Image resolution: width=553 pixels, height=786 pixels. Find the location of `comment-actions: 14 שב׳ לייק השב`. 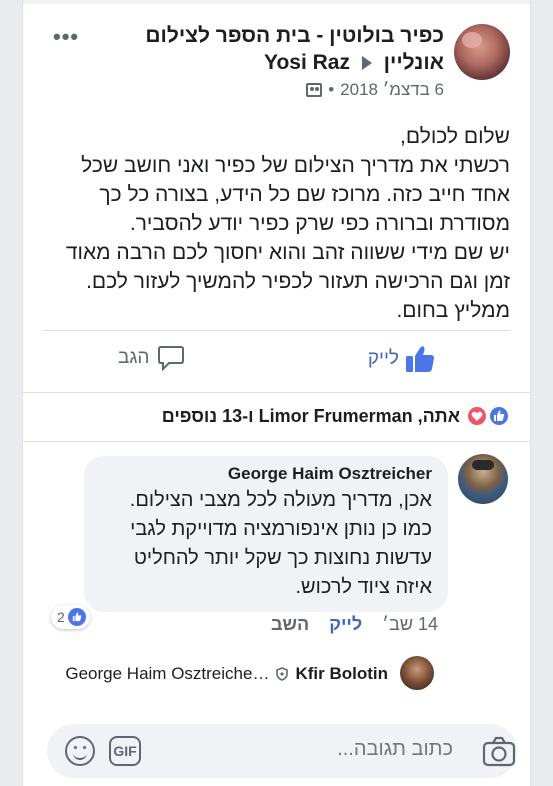

comment-actions: 14 שב׳ לייק השב is located at coordinates (354, 624).